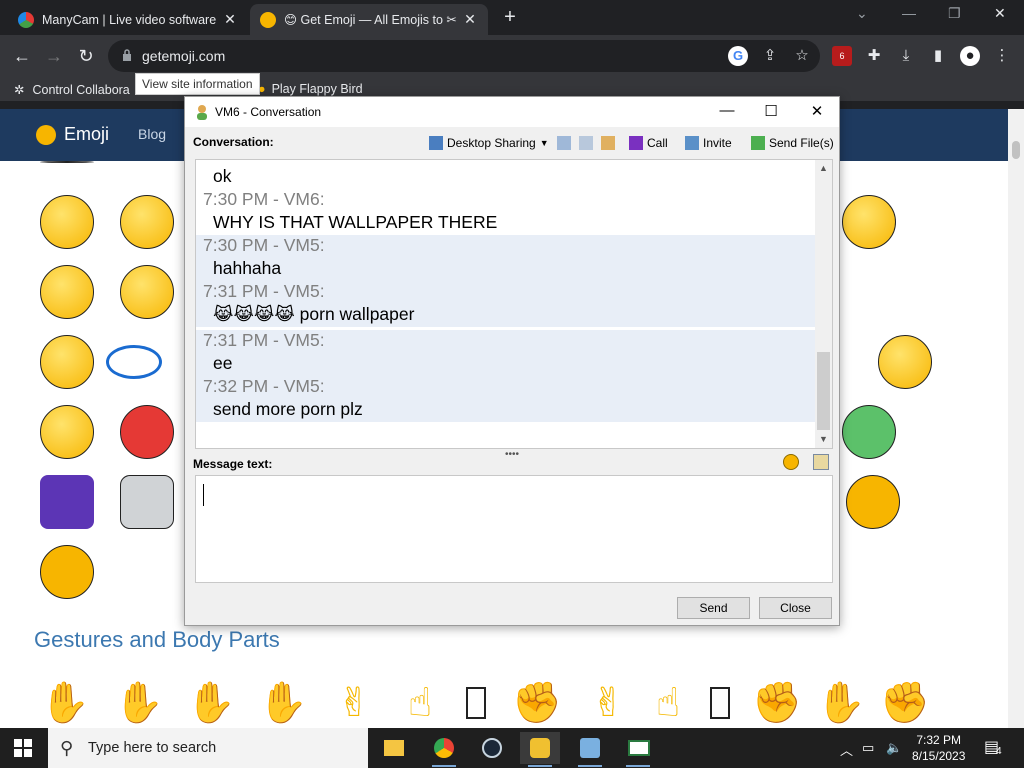  What do you see at coordinates (938, 748) in the screenshot?
I see `system-clock: 7:32 PM 8/15/2023` at bounding box center [938, 748].